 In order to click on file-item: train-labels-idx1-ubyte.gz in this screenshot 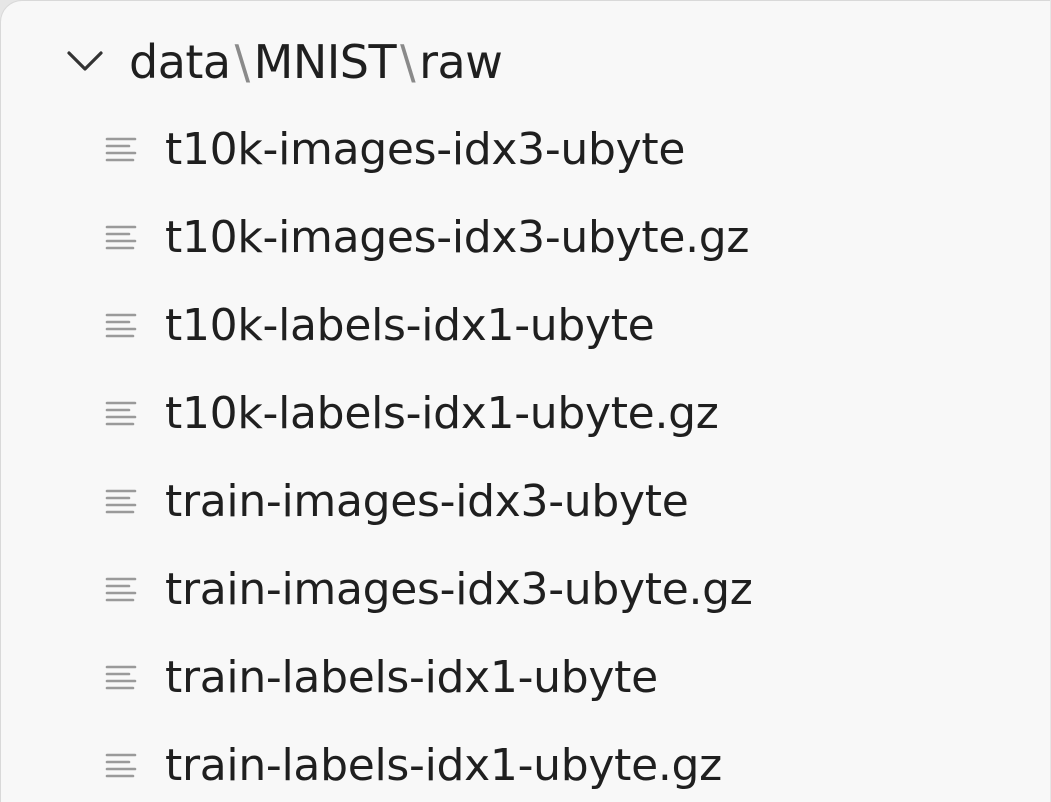, I will do `click(525, 761)`.